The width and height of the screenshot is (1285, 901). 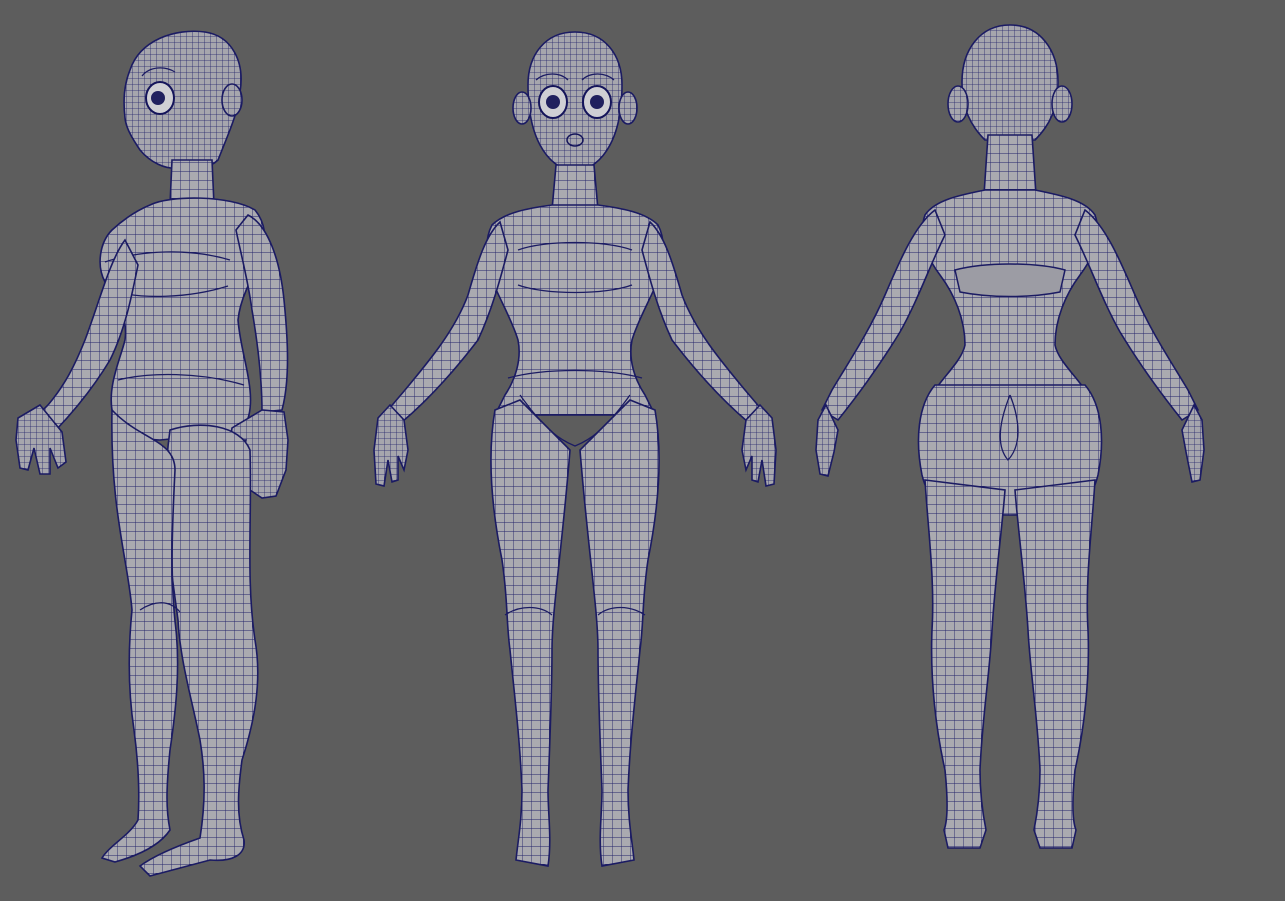 What do you see at coordinates (575, 310) in the screenshot?
I see `torso-mesh` at bounding box center [575, 310].